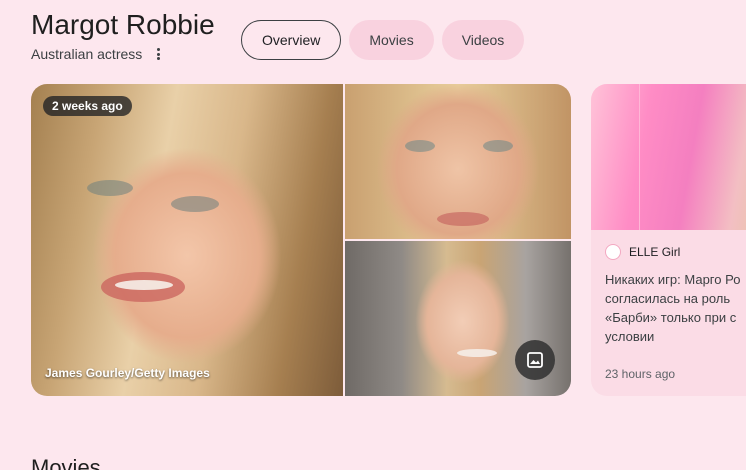 This screenshot has width=746, height=470. What do you see at coordinates (613, 252) in the screenshot?
I see `source-logo-icon` at bounding box center [613, 252].